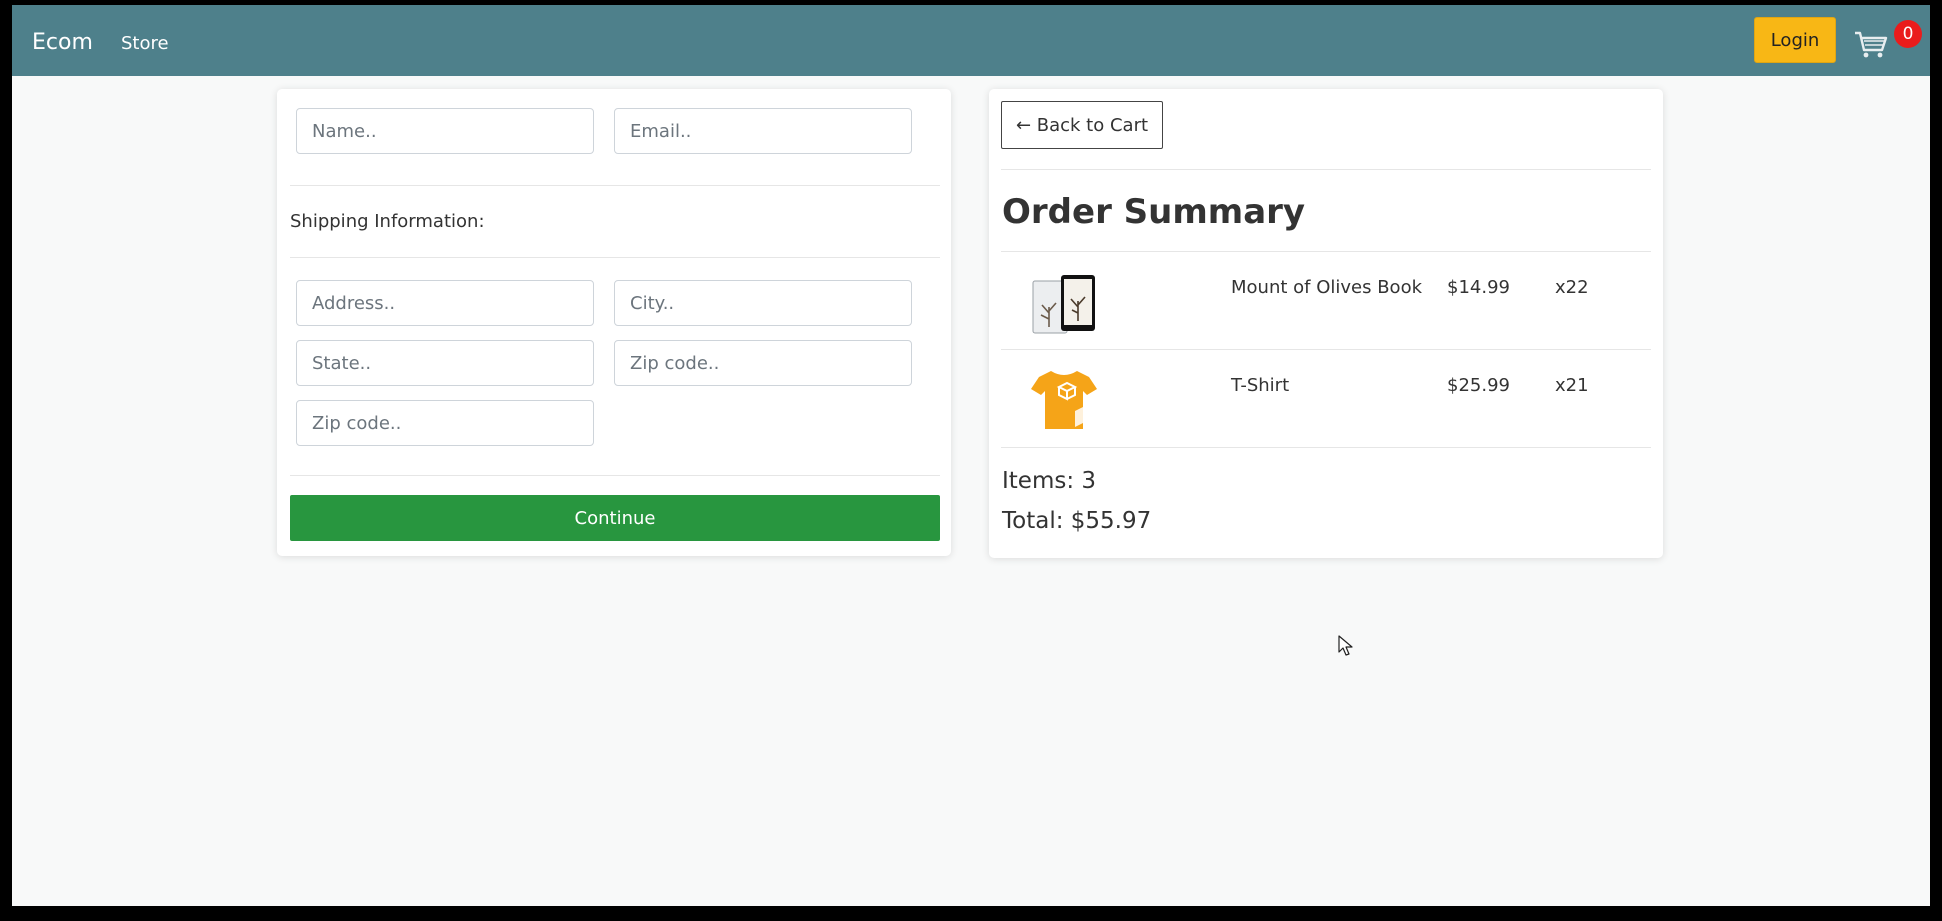 The height and width of the screenshot is (921, 1942). I want to click on continue-button: Continue, so click(615, 518).